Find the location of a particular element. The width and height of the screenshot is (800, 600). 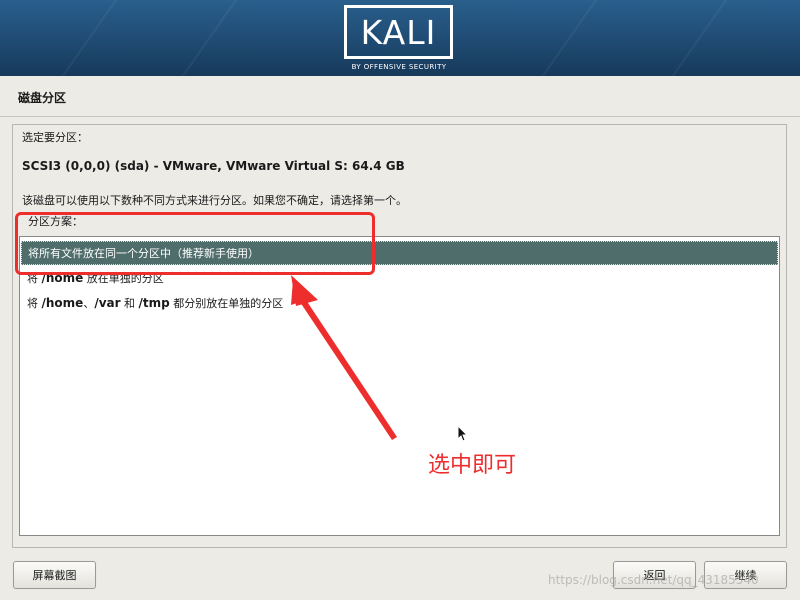

logo-text: KALI is located at coordinates (398, 32).